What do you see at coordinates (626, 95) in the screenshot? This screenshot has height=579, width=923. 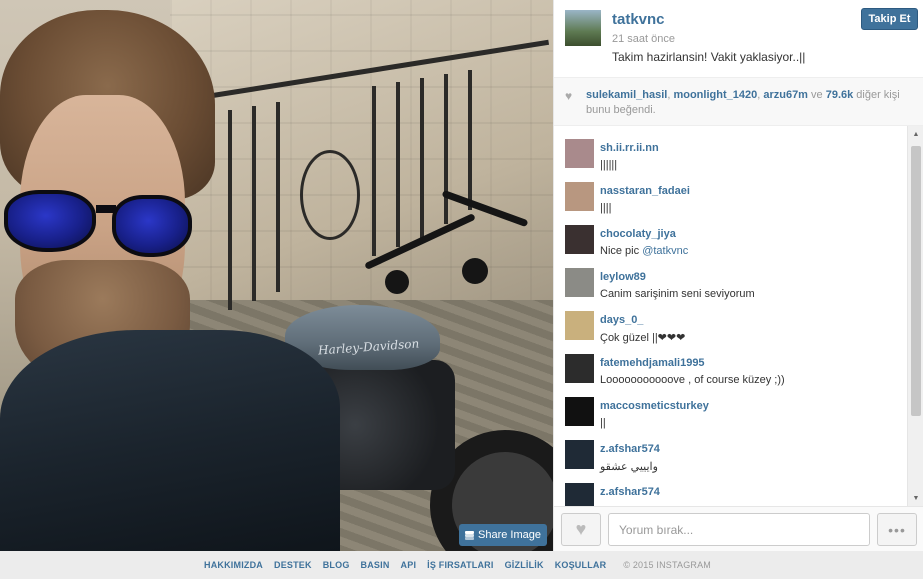 I see `liker-link: sulekamil_hasil` at bounding box center [626, 95].